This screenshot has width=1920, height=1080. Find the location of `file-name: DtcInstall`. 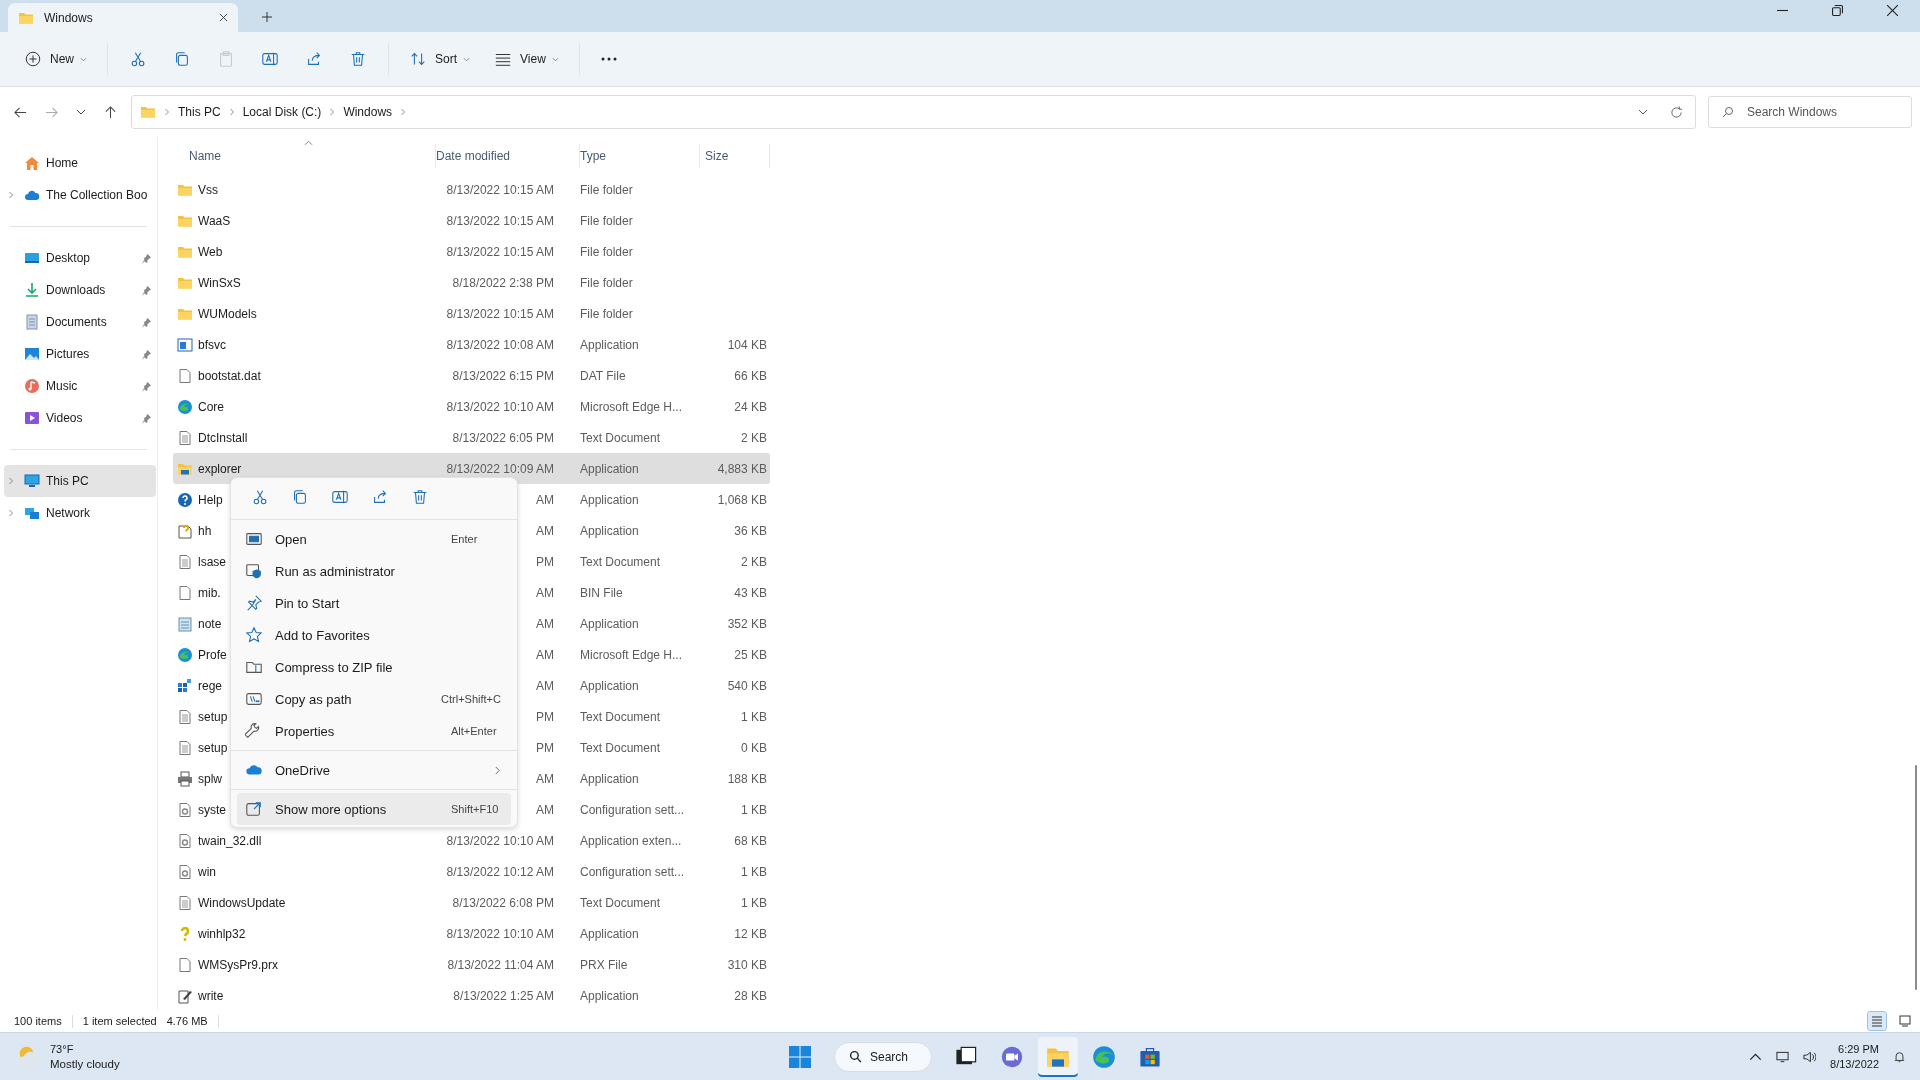

file-name: DtcInstall is located at coordinates (223, 437).